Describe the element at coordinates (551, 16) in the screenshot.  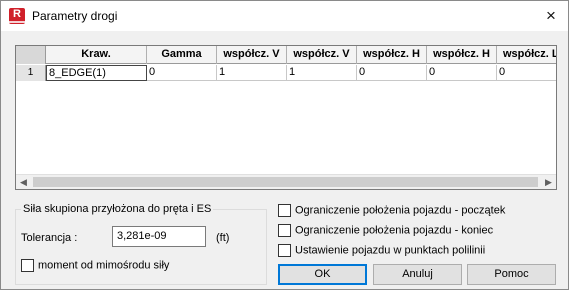
I see `close-button: ×` at that location.